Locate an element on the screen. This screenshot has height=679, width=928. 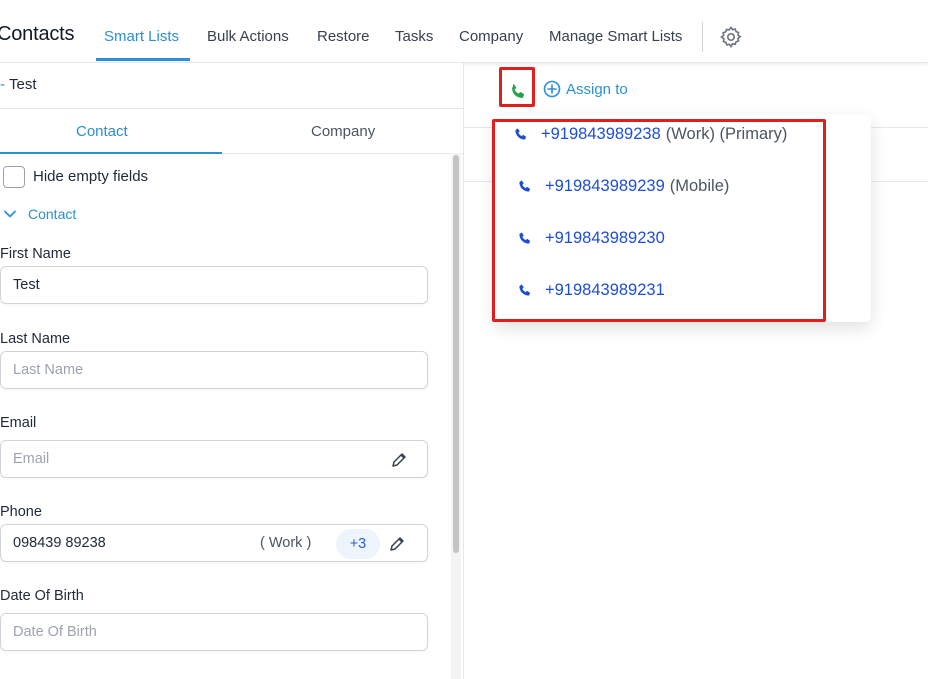
first-name-field: Test is located at coordinates (214, 285).